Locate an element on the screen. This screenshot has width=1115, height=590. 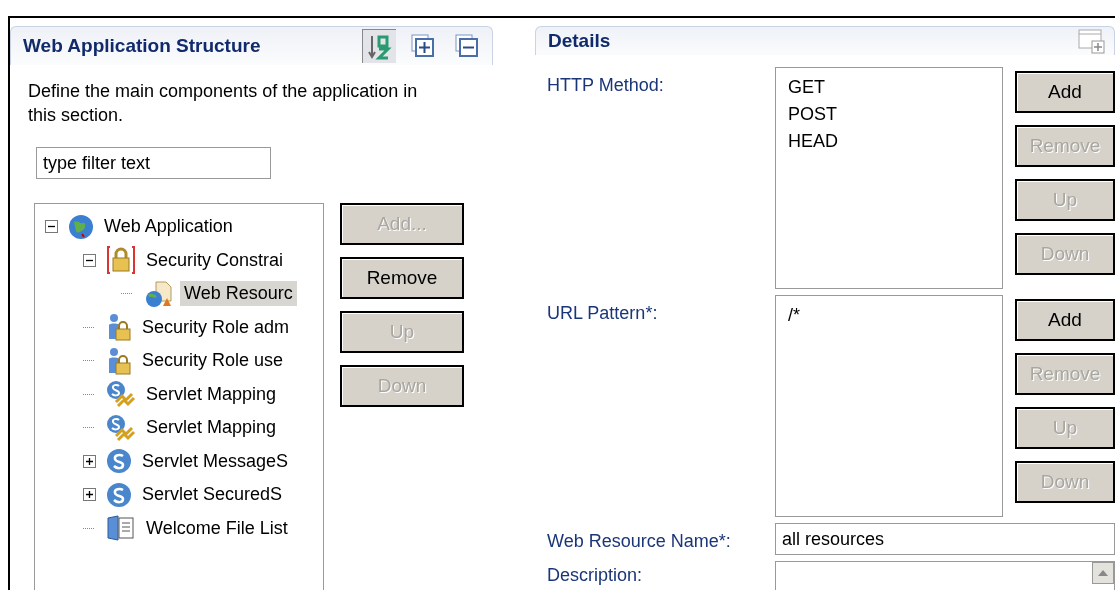
filter-field: type filter text is located at coordinates (153, 163).